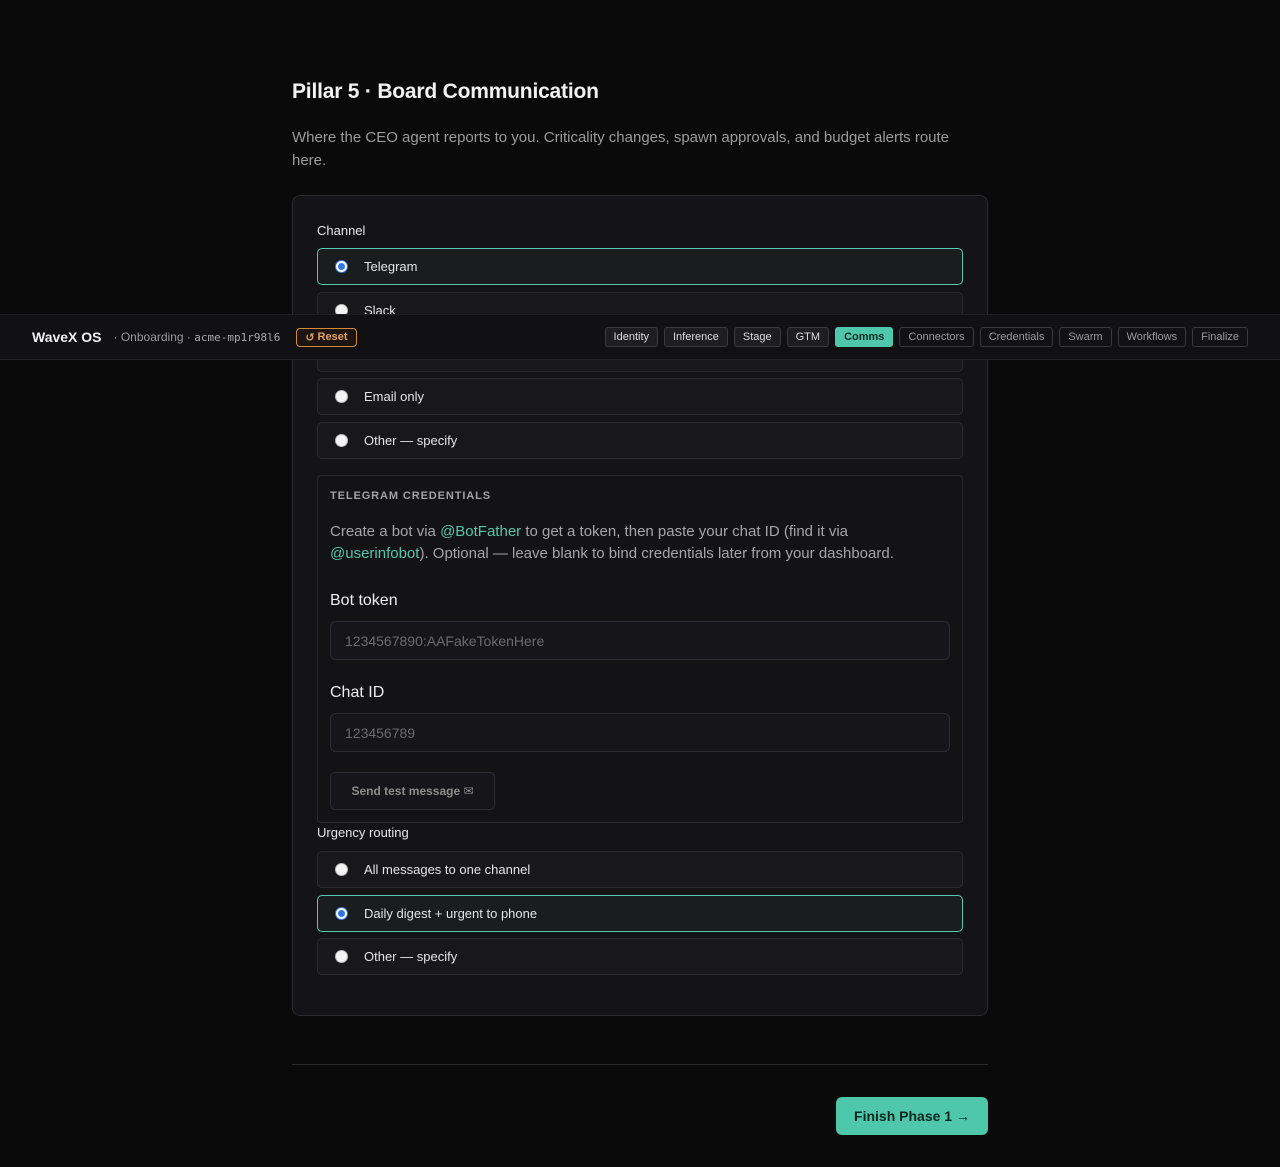  I want to click on send-test-message-button: Send test message ✉, so click(412, 791).